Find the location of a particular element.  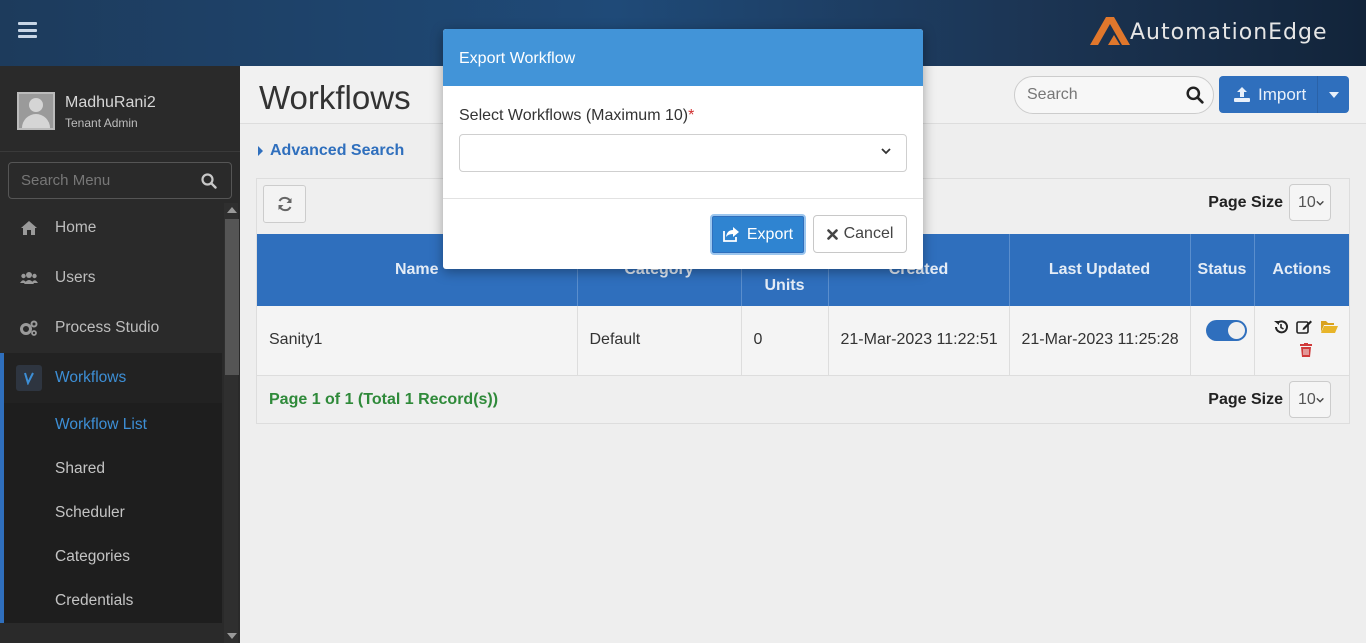

gears-icon is located at coordinates (29, 328).